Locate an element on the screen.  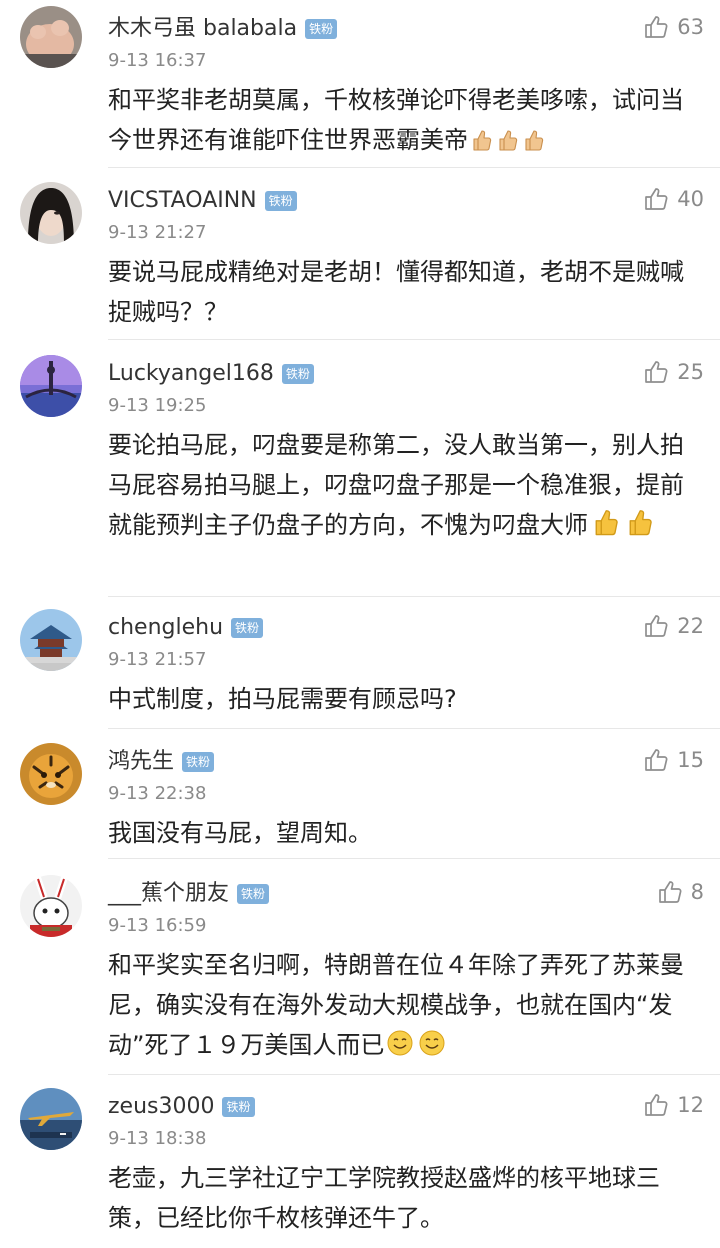
like-button: 63 is located at coordinates (673, 27).